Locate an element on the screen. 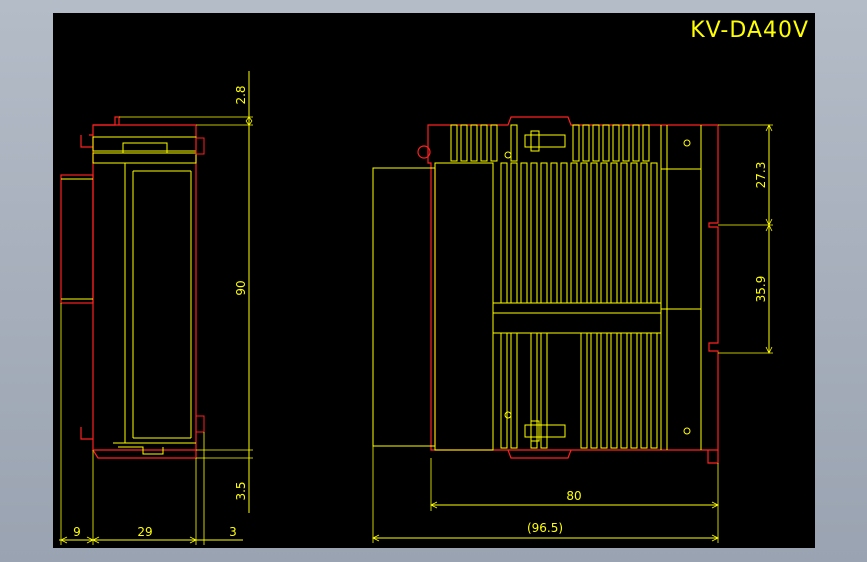 This screenshot has height=562, width=867. dim-bottom-gap: 3.5 is located at coordinates (241, 490).